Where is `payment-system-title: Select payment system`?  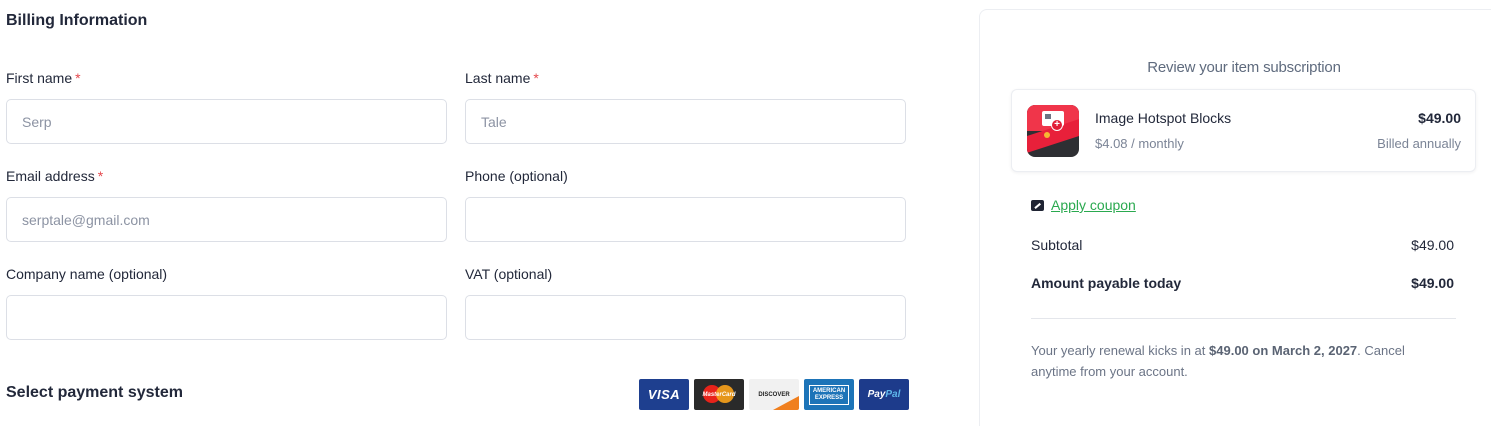 payment-system-title: Select payment system is located at coordinates (94, 392).